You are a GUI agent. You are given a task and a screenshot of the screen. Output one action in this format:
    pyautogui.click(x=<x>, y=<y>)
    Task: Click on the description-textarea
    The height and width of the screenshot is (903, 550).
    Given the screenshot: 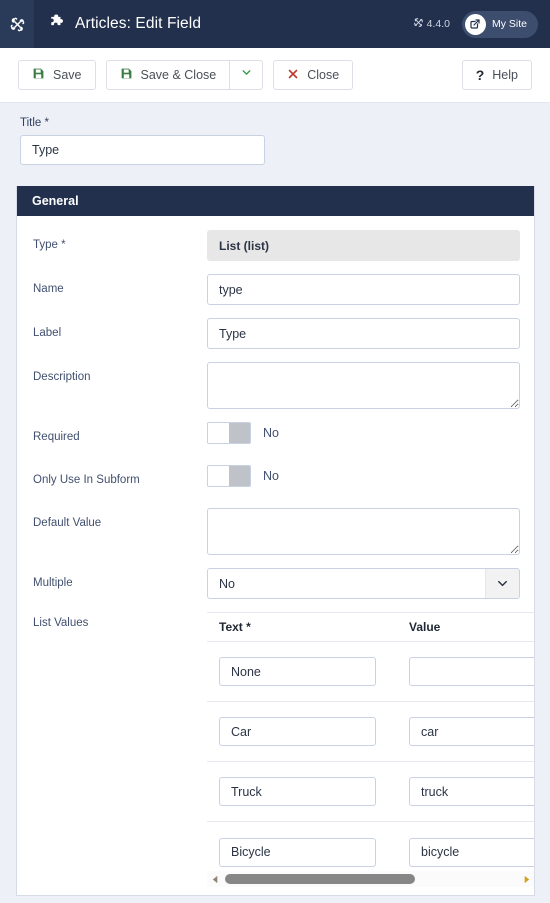 What is the action you would take?
    pyautogui.click(x=363, y=385)
    